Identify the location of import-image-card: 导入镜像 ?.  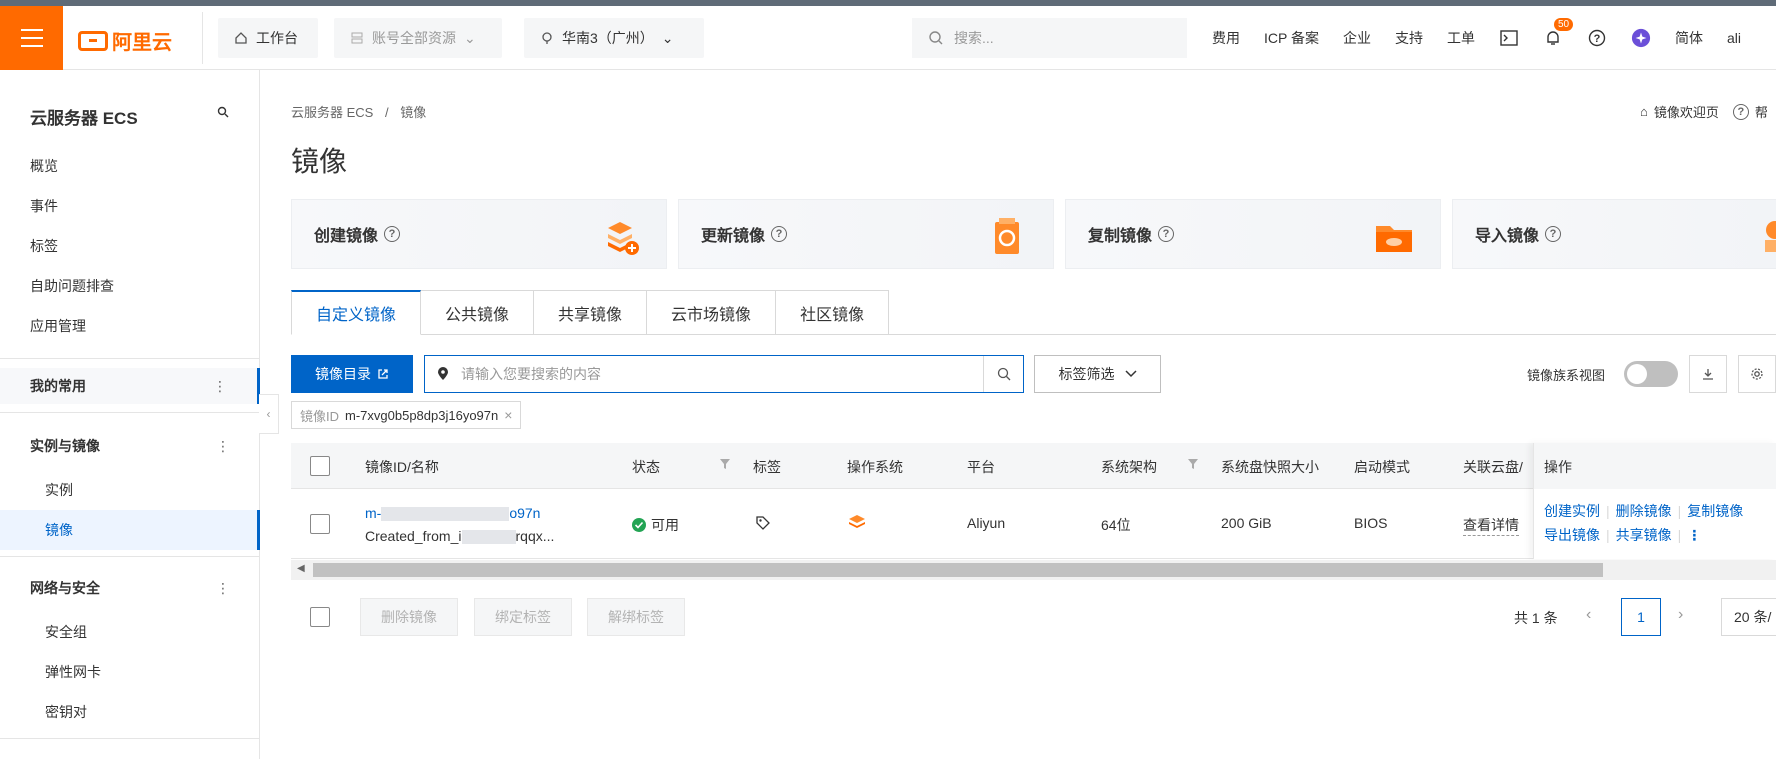
(1614, 234).